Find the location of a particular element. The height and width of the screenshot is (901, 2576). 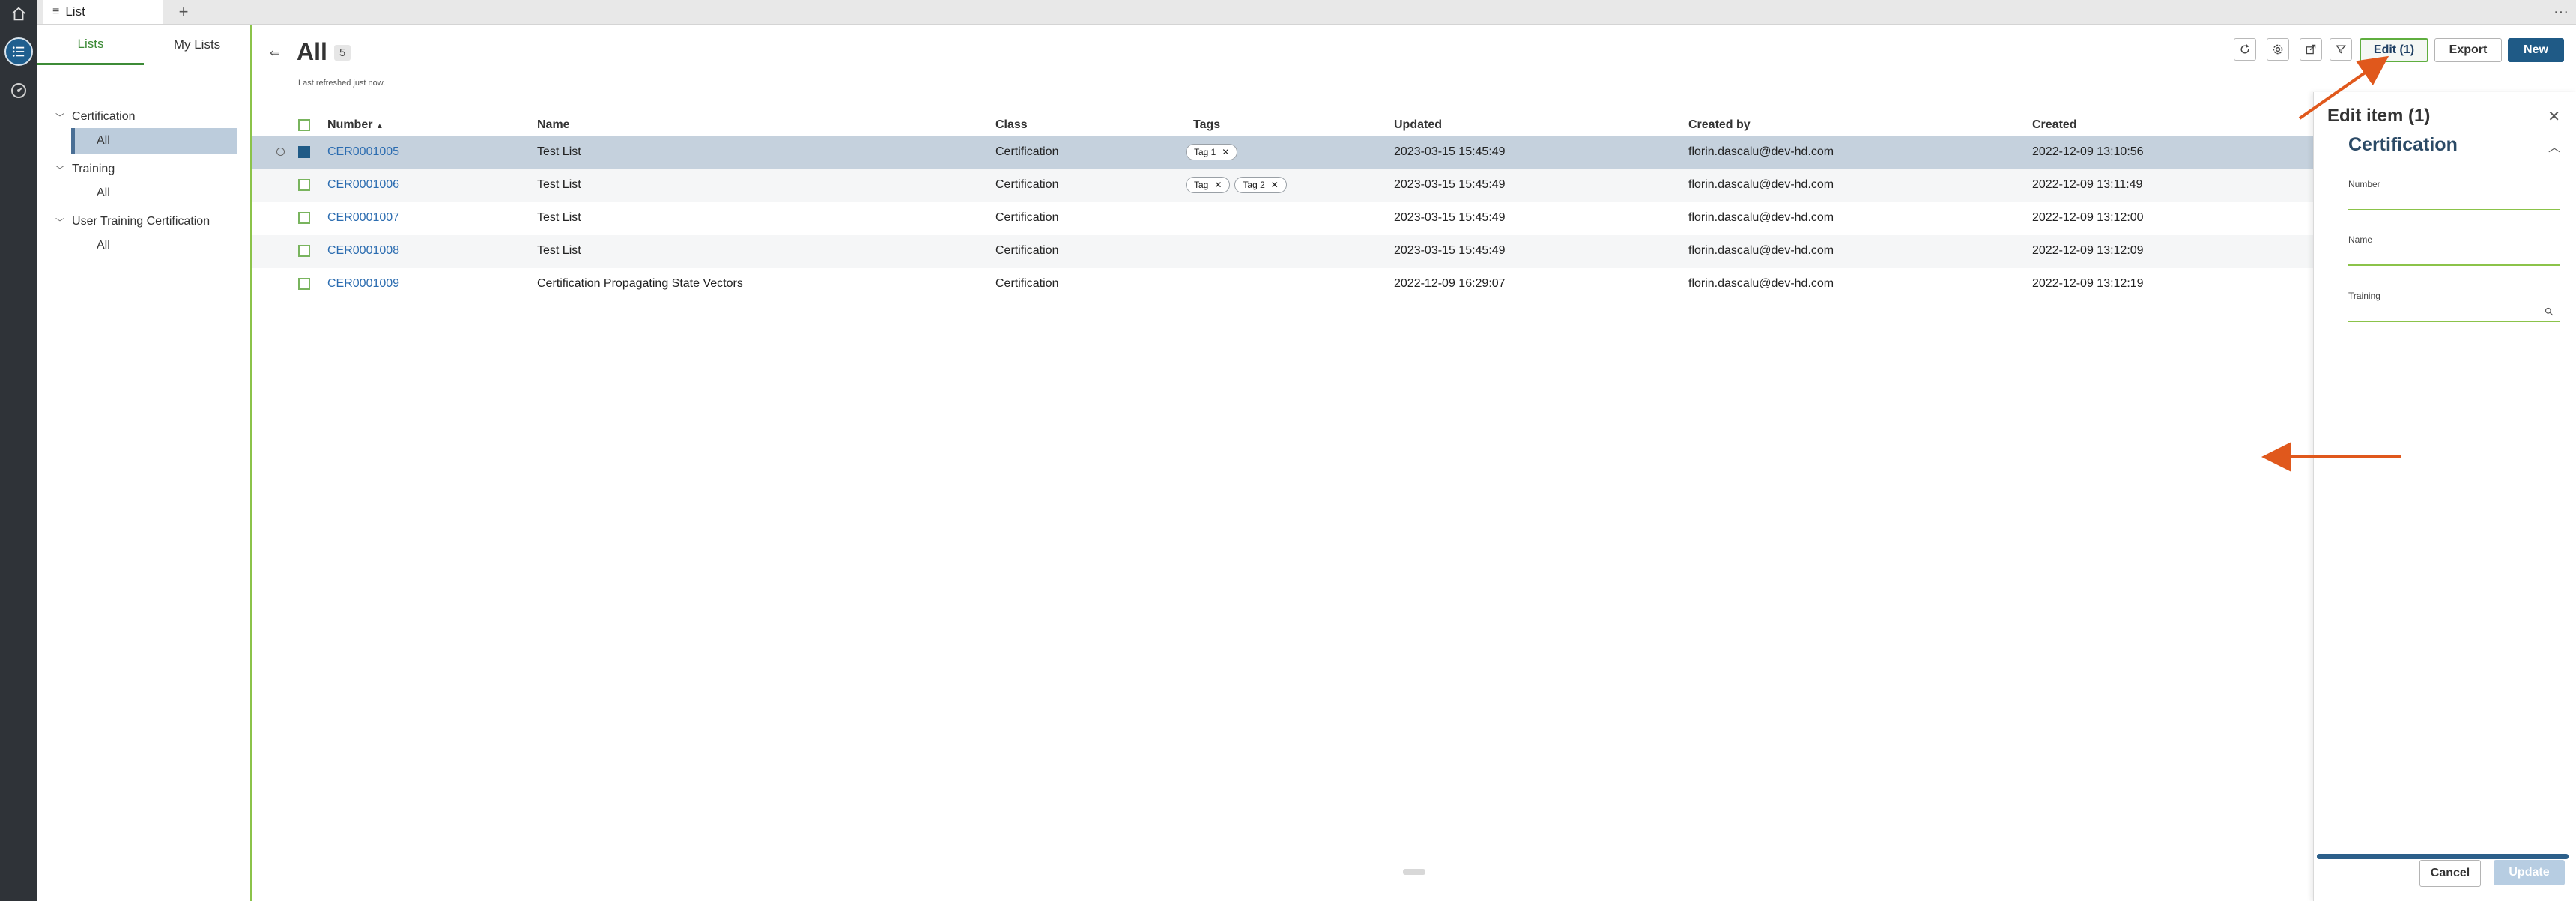

tab-my-lists: My Lists is located at coordinates (197, 45).